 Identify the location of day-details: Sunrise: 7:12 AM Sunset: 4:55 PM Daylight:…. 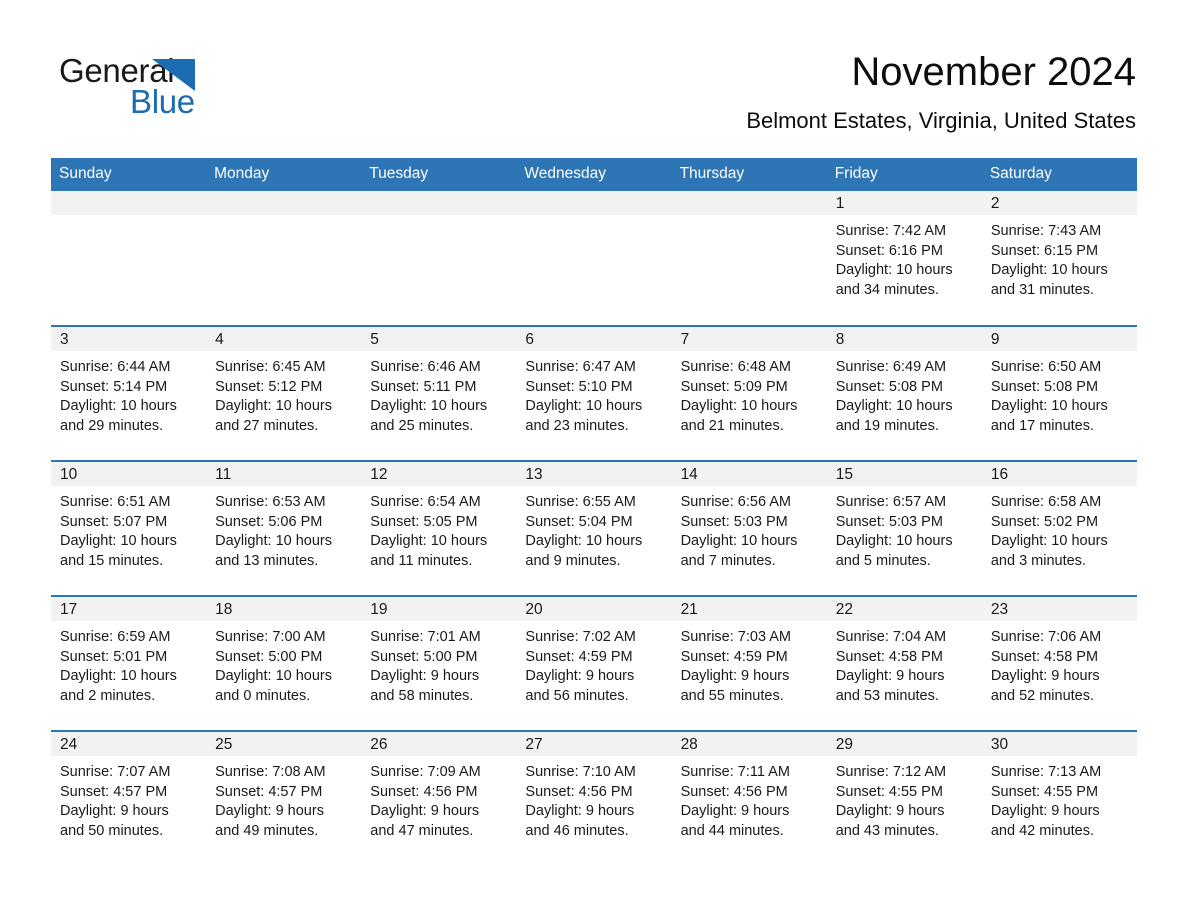
(904, 798).